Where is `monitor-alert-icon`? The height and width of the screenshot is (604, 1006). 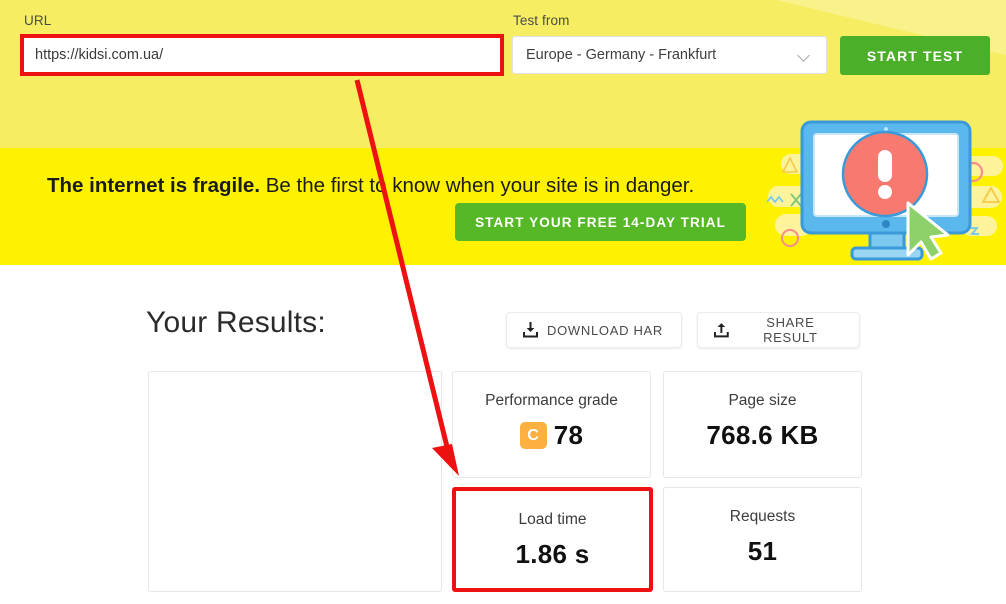 monitor-alert-icon is located at coordinates (886, 190).